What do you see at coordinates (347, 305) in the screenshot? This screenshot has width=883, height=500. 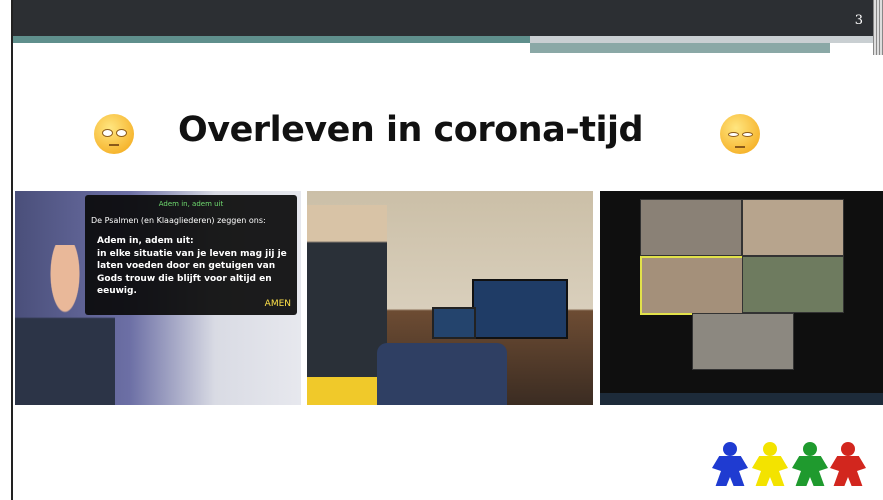 I see `photo-person` at bounding box center [347, 305].